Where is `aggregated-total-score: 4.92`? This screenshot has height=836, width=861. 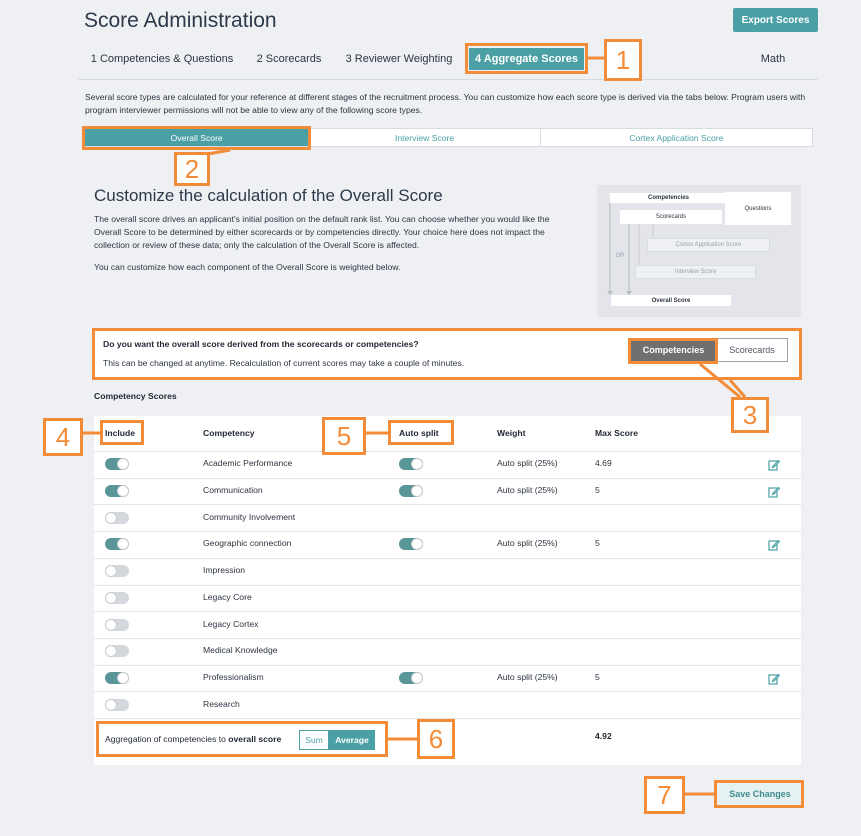 aggregated-total-score: 4.92 is located at coordinates (603, 736).